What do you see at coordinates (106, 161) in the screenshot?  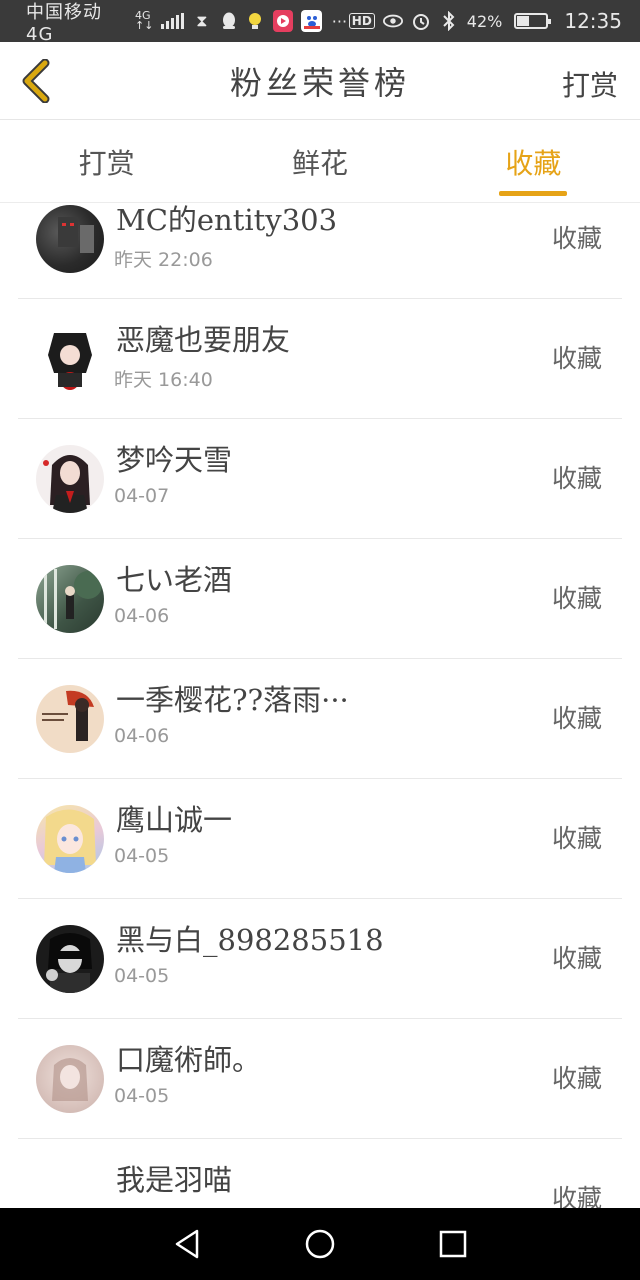 I see `tab-reward: 打赏` at bounding box center [106, 161].